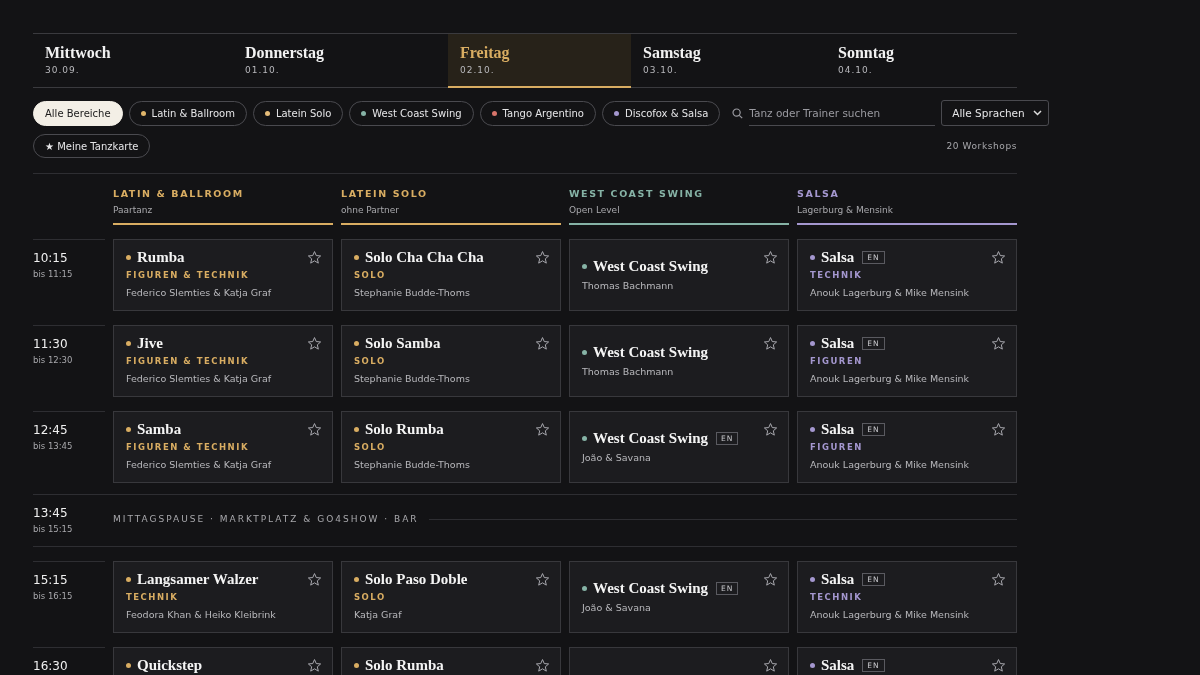 This screenshot has width=1200, height=675. What do you see at coordinates (223, 206) in the screenshot?
I see `column-header: LATIN & BALLROOM Paartanz` at bounding box center [223, 206].